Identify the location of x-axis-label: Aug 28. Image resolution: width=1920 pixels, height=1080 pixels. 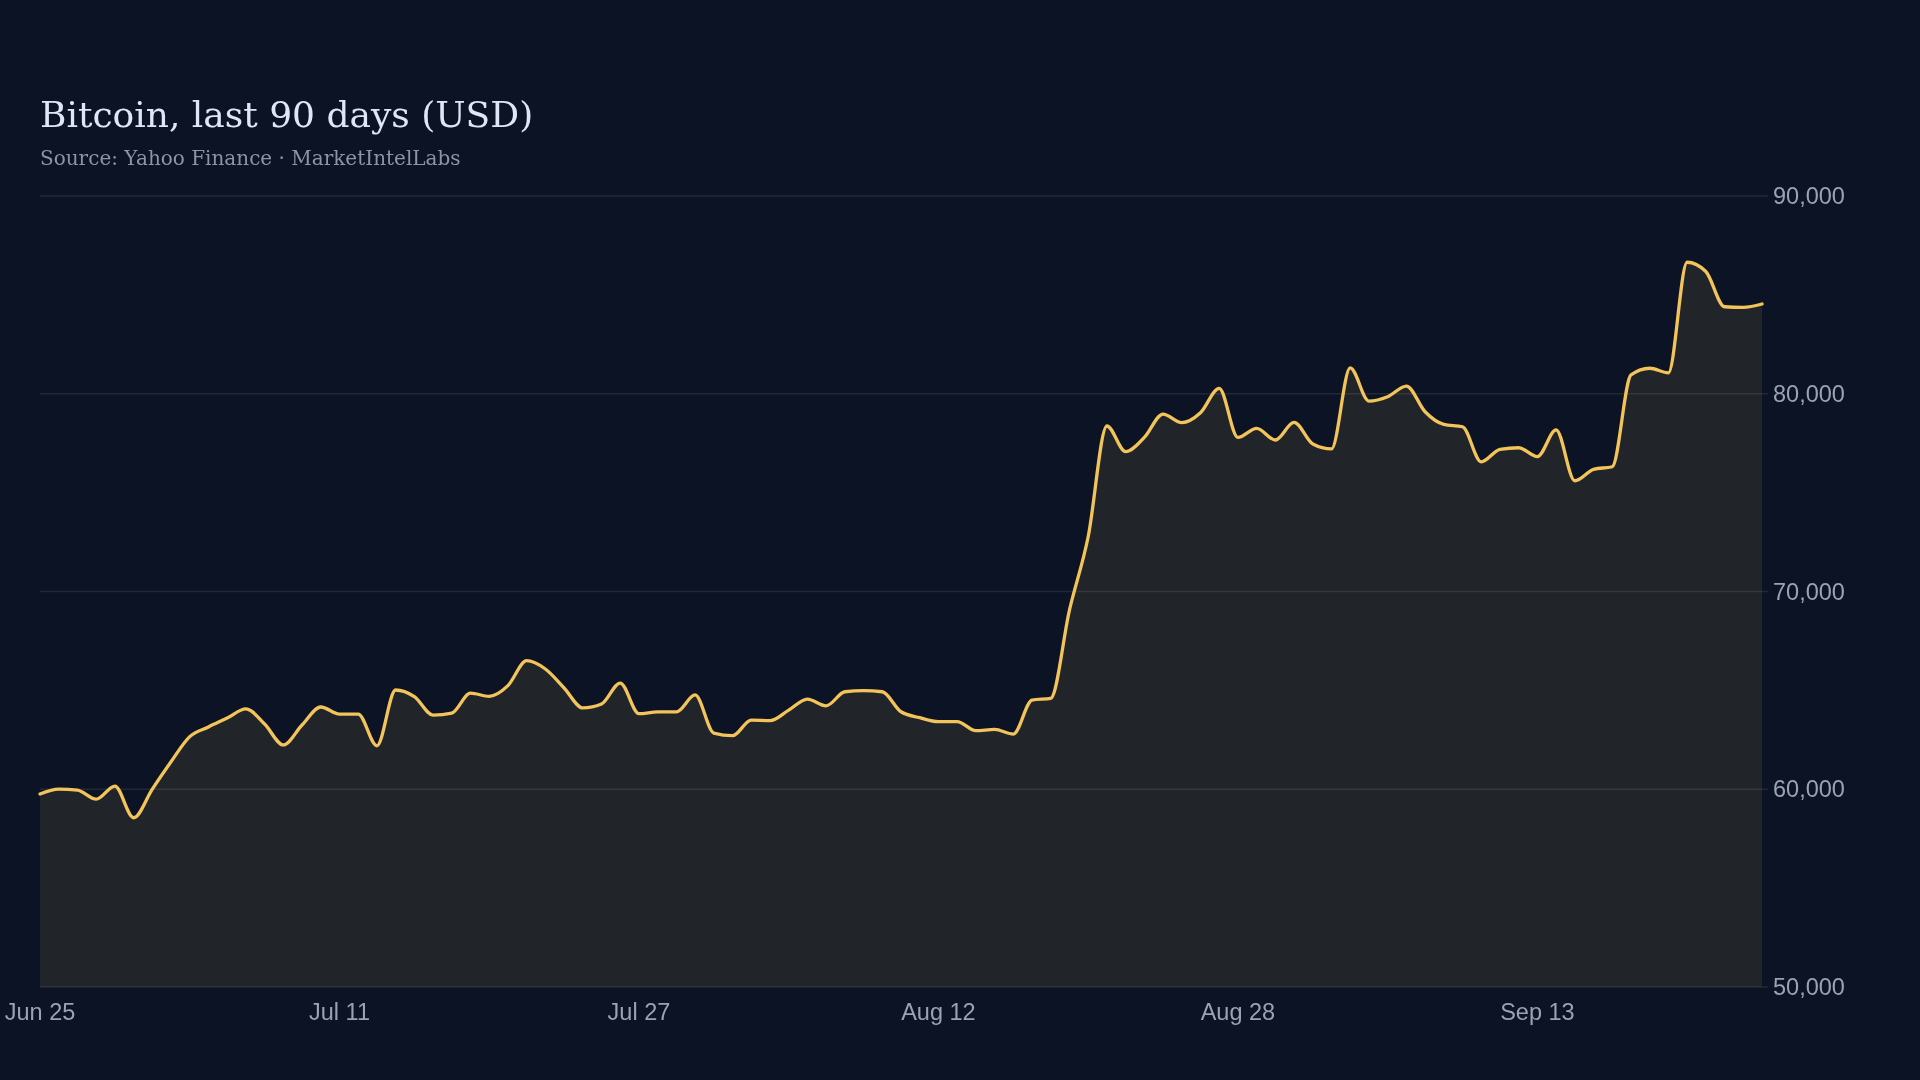
(1238, 1012).